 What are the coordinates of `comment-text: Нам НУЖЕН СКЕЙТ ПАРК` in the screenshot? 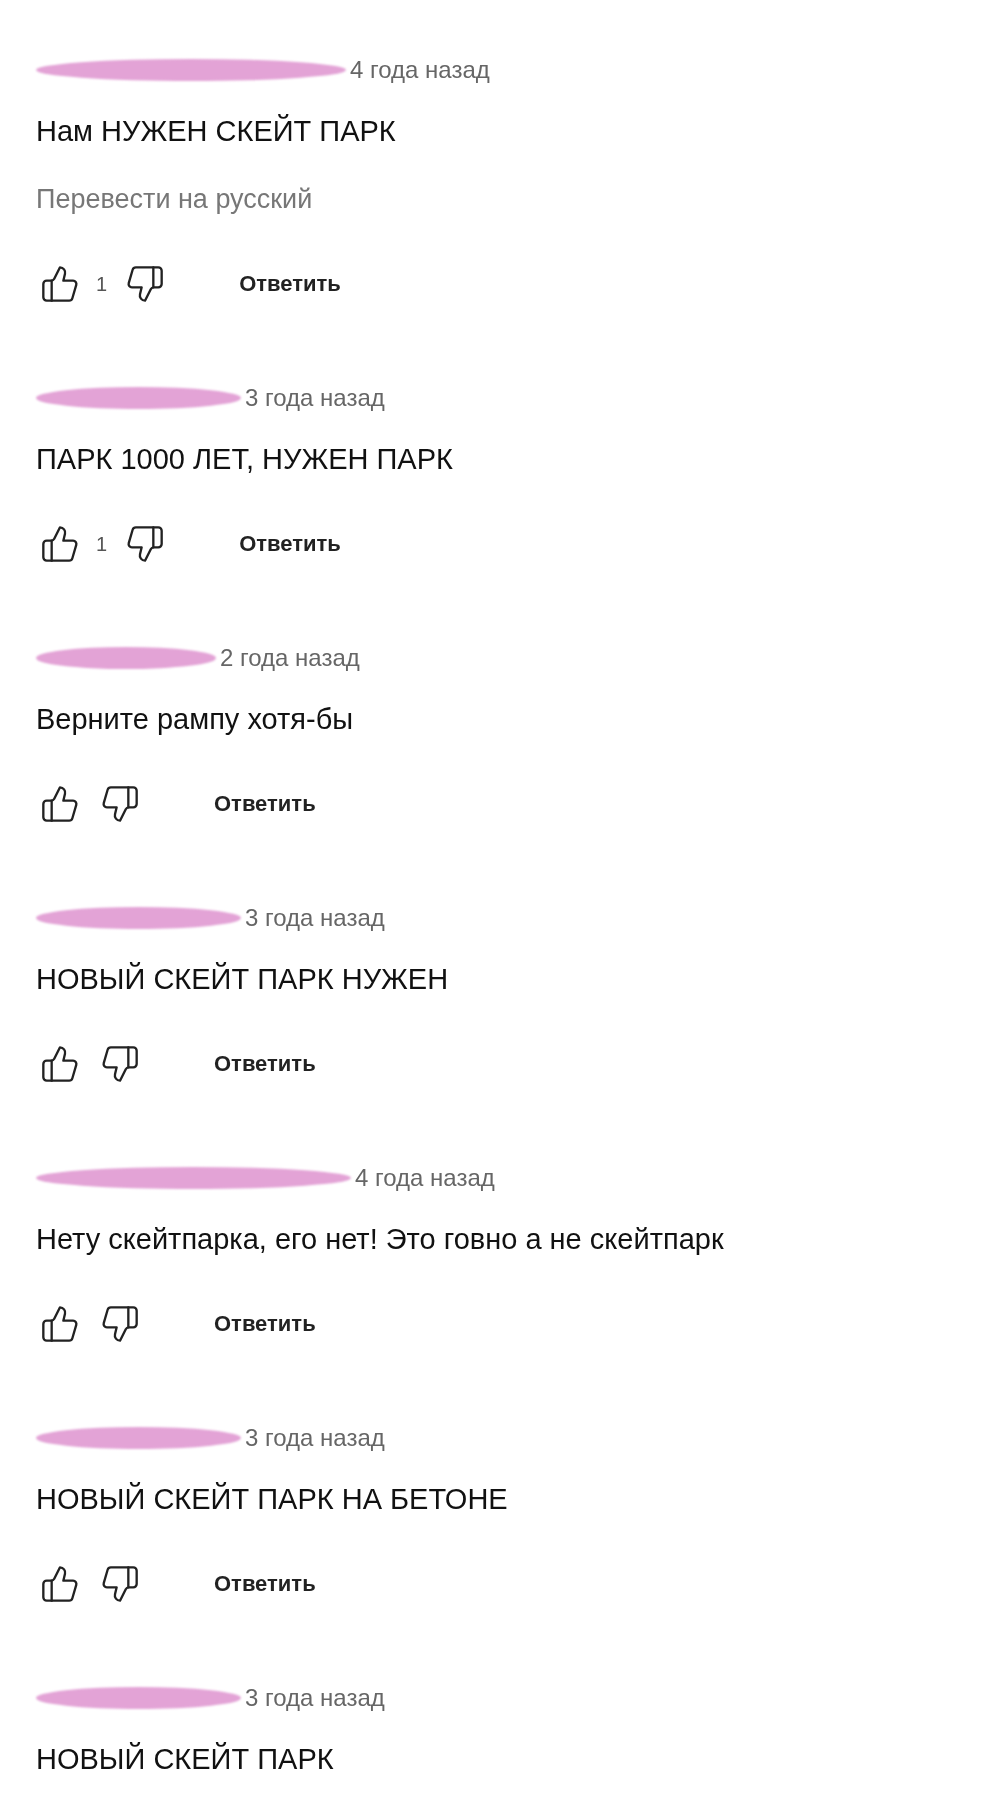 It's located at (216, 131).